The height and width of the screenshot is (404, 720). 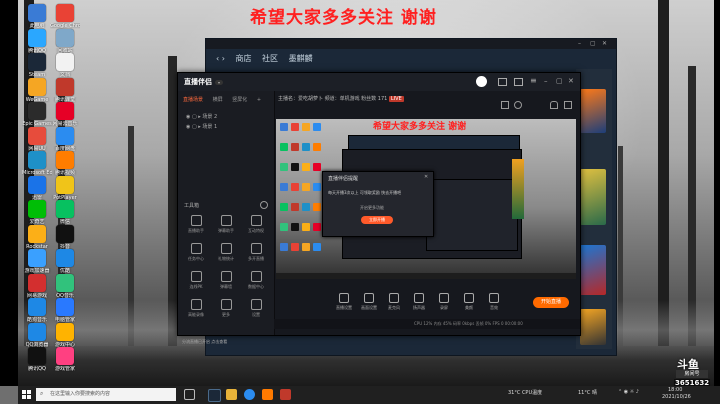 What do you see at coordinates (65, 335) in the screenshot?
I see `desktop-icon: 游戏中心` at bounding box center [65, 335].